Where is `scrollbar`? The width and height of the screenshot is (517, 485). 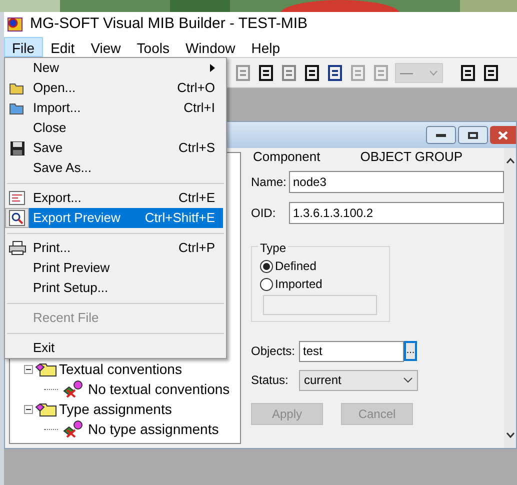
scrollbar is located at coordinates (510, 298).